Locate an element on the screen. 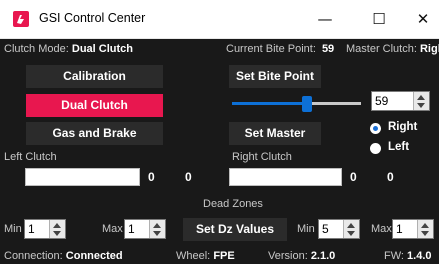 The height and width of the screenshot is (264, 439). master-clutch-value: Right is located at coordinates (429, 49).